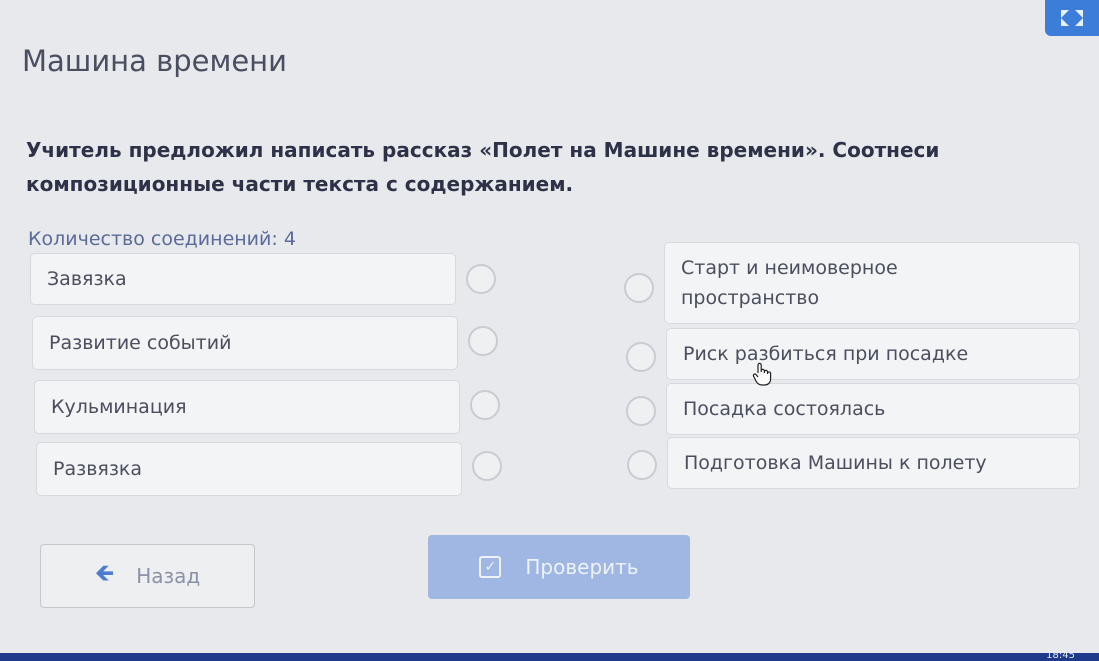  What do you see at coordinates (162, 239) in the screenshot?
I see `connections-count: Количество соединений: 4` at bounding box center [162, 239].